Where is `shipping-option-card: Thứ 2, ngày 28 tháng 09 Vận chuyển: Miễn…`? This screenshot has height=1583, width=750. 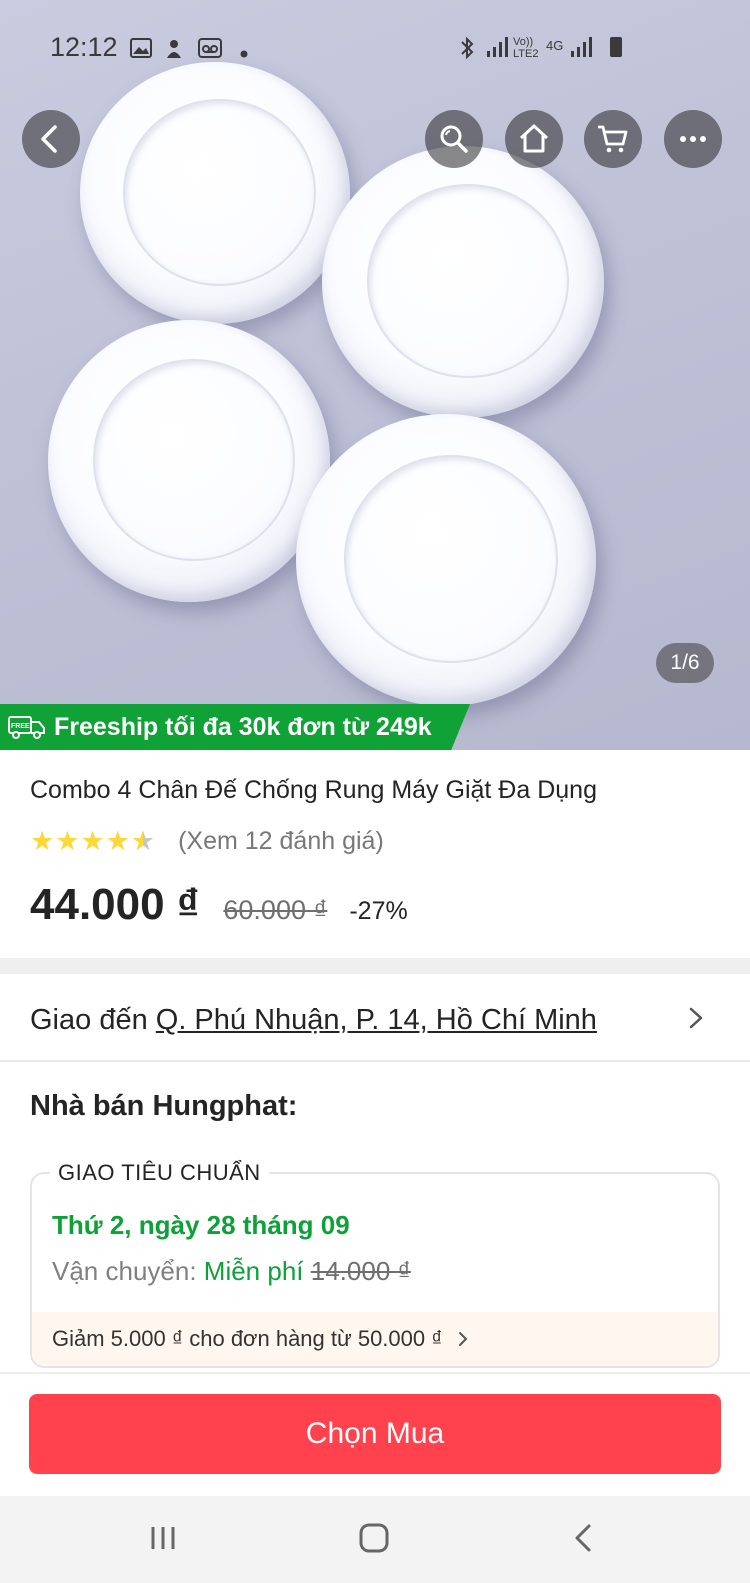
shipping-option-card: Thứ 2, ngày 28 tháng 09 Vận chuyển: Miễn… is located at coordinates (375, 1270).